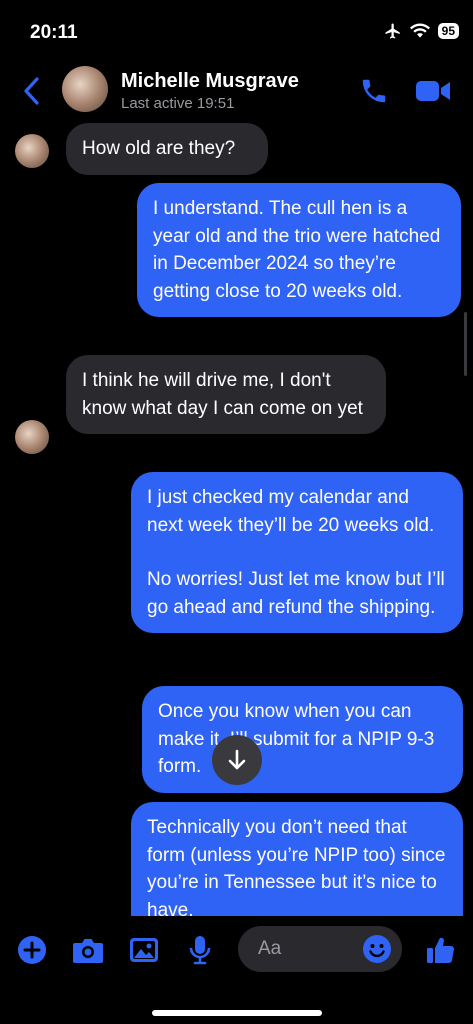 The image size is (473, 1024). Describe the element at coordinates (32, 91) in the screenshot. I see `back-chevron-icon` at that location.